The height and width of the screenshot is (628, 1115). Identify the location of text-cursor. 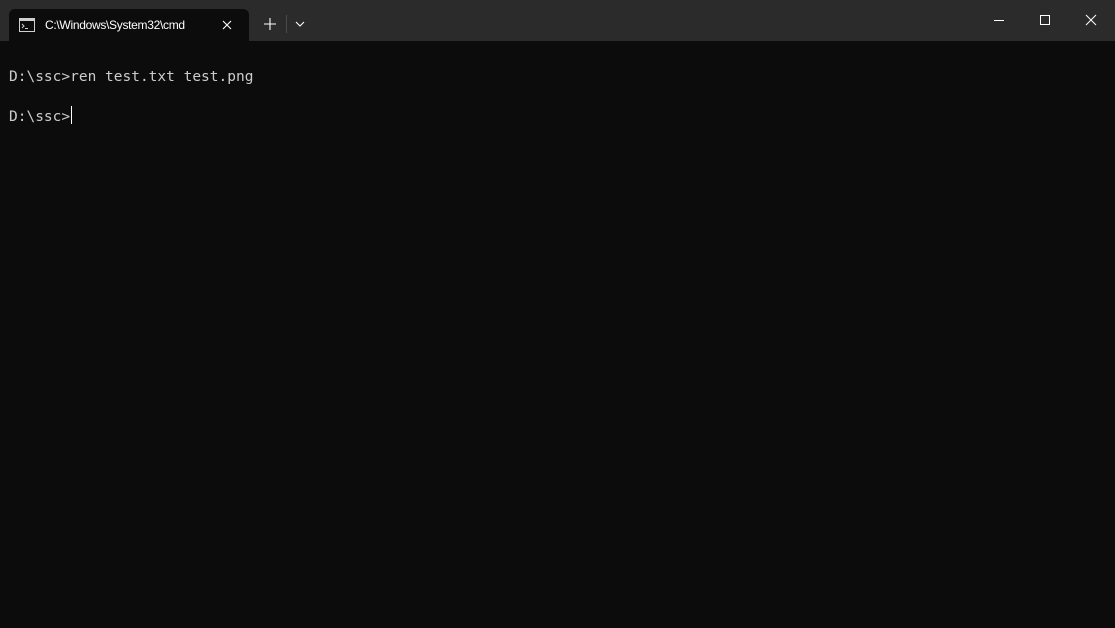
(72, 115).